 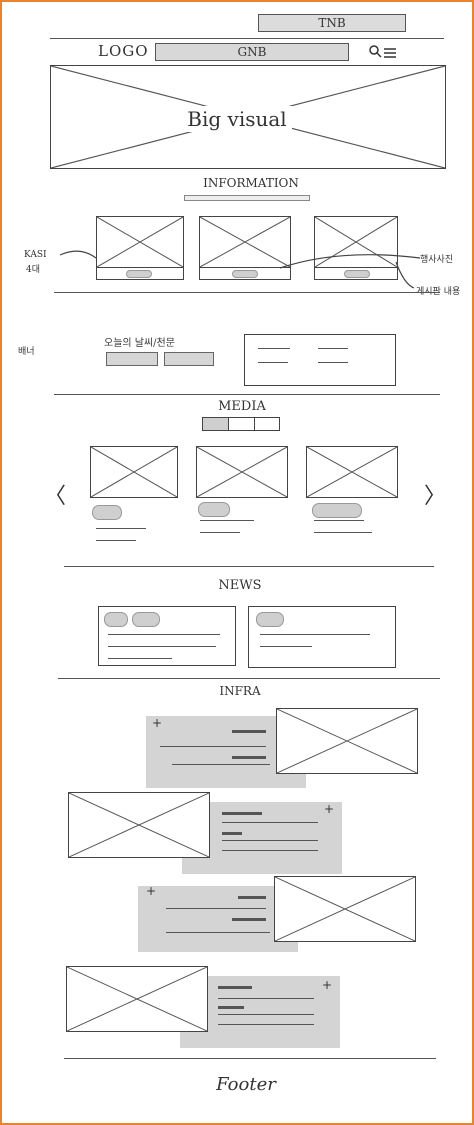 I want to click on information-title: INFORMATION, so click(x=251, y=183).